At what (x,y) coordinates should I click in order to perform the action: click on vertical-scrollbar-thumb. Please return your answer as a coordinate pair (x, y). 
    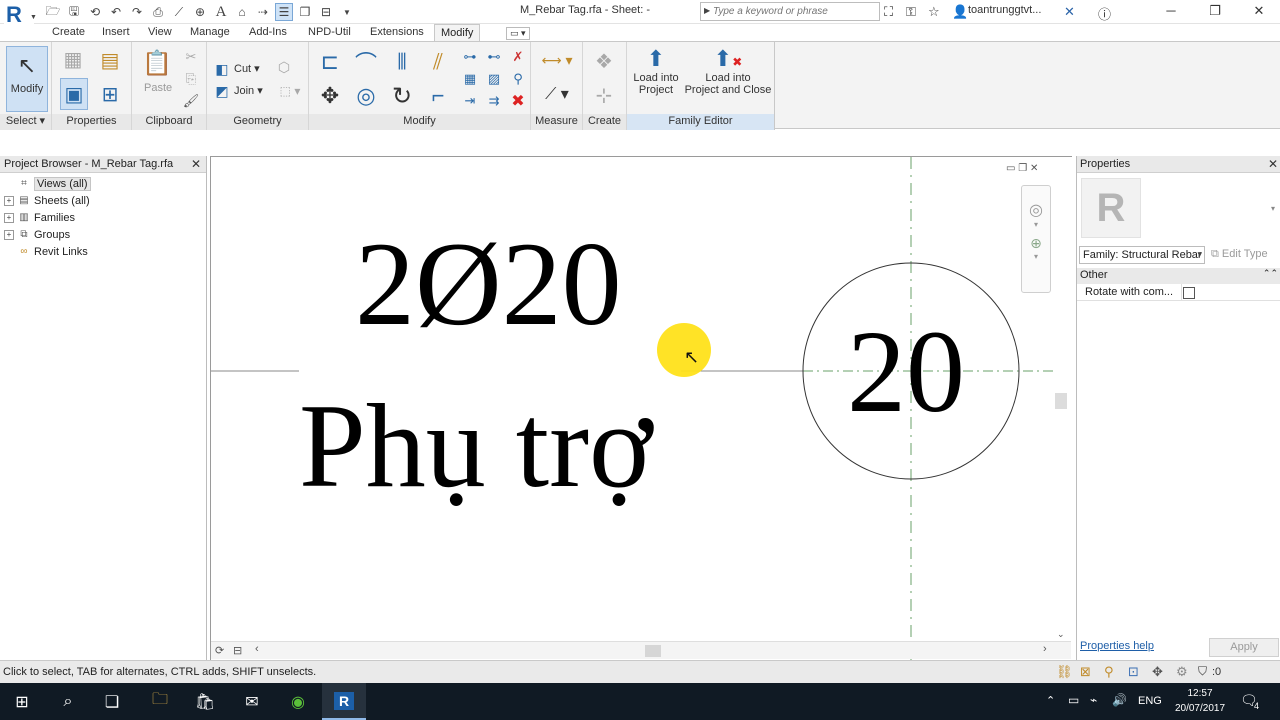
    Looking at the image, I should click on (1061, 401).